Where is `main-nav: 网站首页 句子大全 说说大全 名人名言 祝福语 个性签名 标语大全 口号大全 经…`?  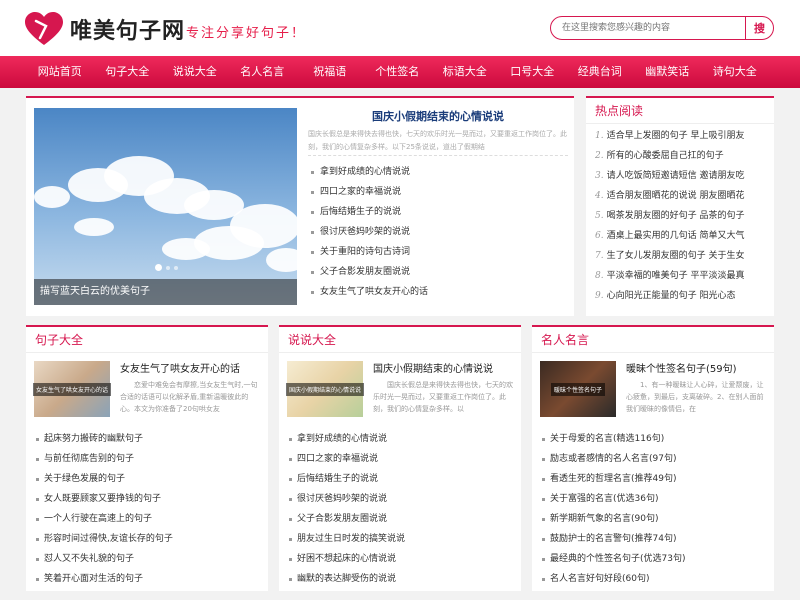
main-nav: 网站首页 句子大全 说说大全 名人名言 祝福语 个性签名 标语大全 口号大全 经… is located at coordinates (400, 72).